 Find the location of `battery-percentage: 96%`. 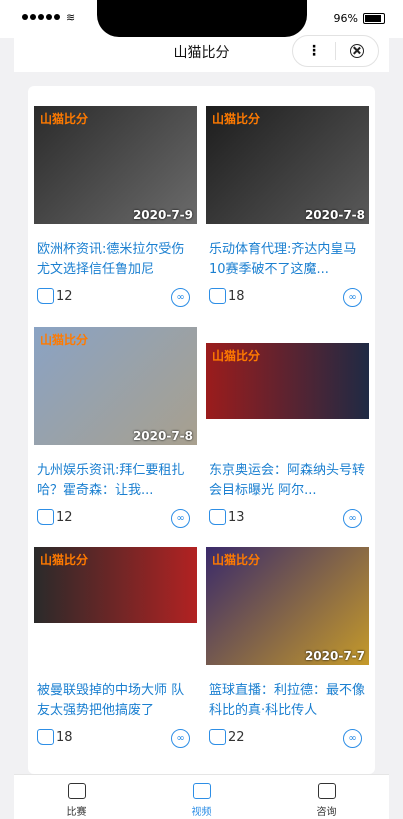

battery-percentage: 96% is located at coordinates (345, 18).